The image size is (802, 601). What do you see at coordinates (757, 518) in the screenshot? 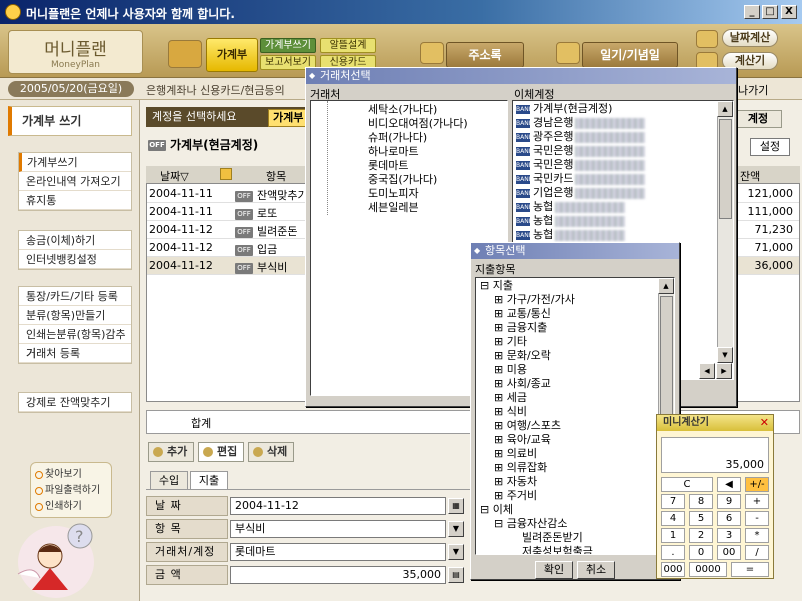
I see `calc-key-minus: -` at bounding box center [757, 518].